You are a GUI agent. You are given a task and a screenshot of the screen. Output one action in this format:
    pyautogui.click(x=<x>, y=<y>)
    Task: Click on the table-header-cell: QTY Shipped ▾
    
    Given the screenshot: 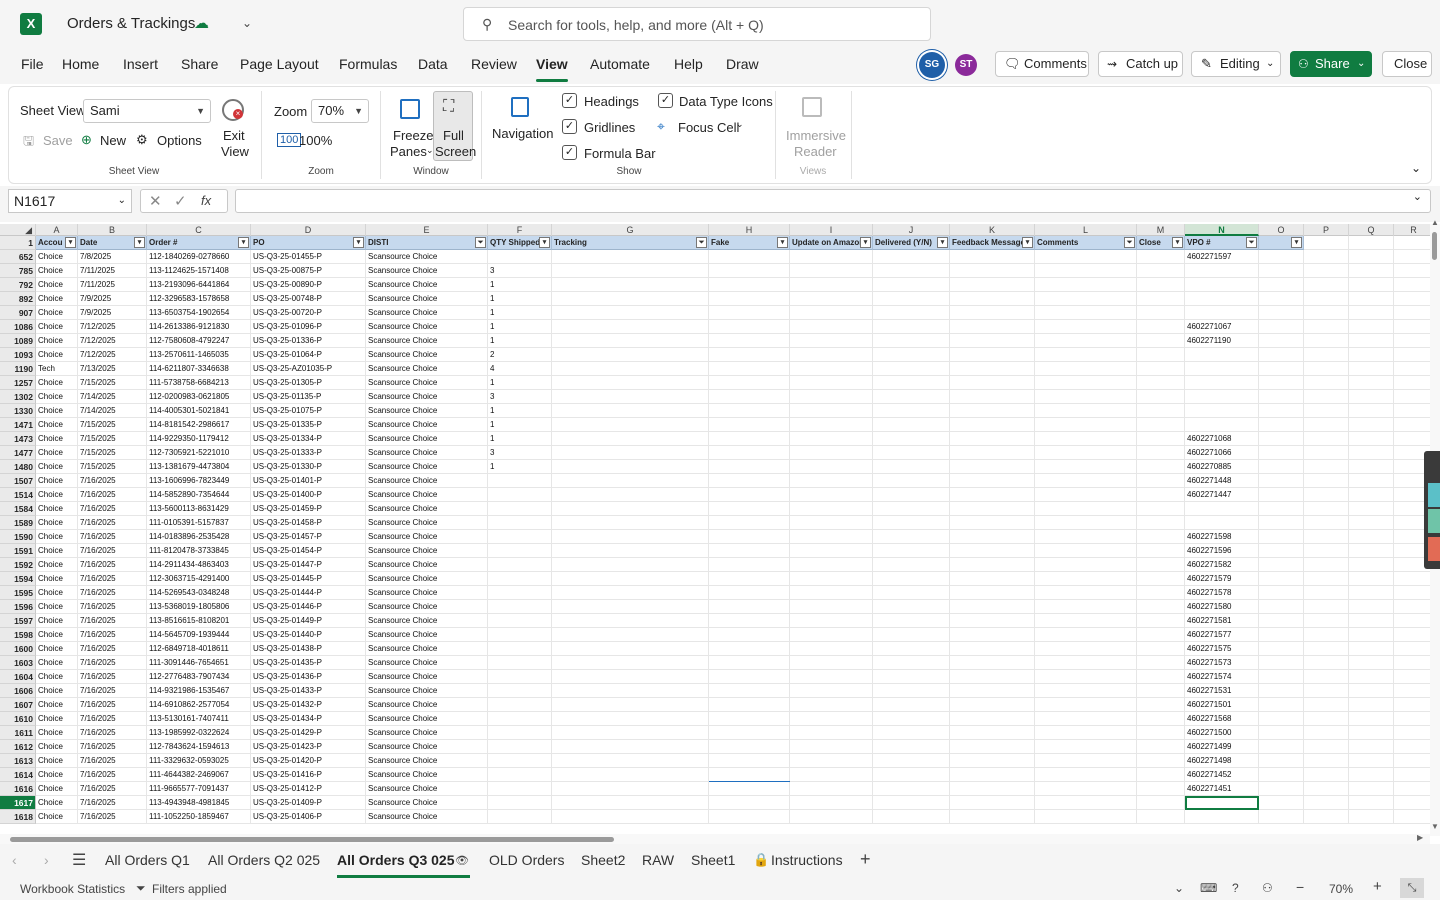 What is the action you would take?
    pyautogui.click(x=520, y=243)
    